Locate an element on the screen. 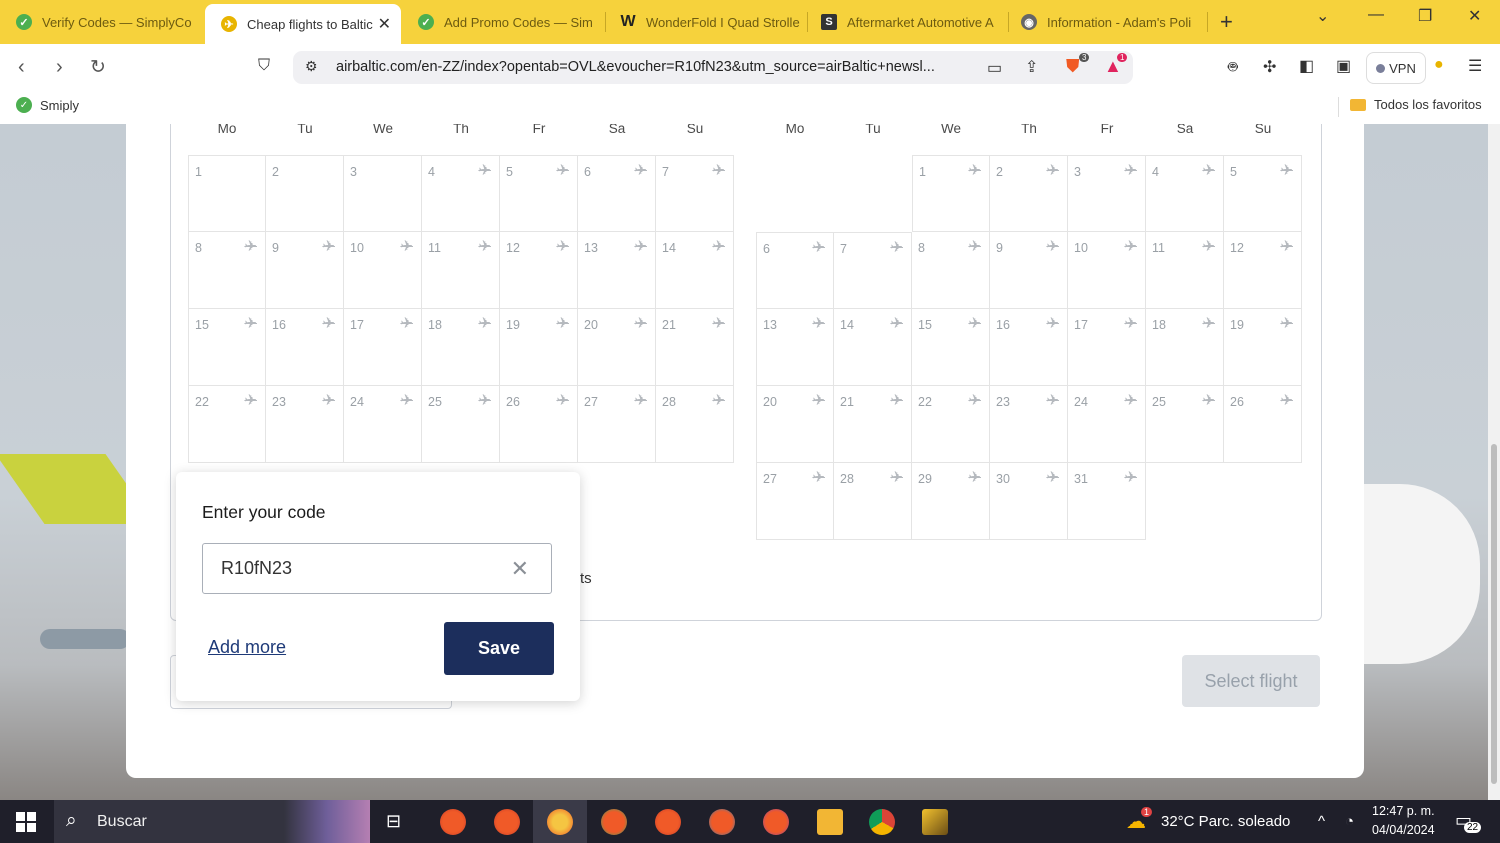  tab-label: Aftermarket Automotive A is located at coordinates (920, 22).